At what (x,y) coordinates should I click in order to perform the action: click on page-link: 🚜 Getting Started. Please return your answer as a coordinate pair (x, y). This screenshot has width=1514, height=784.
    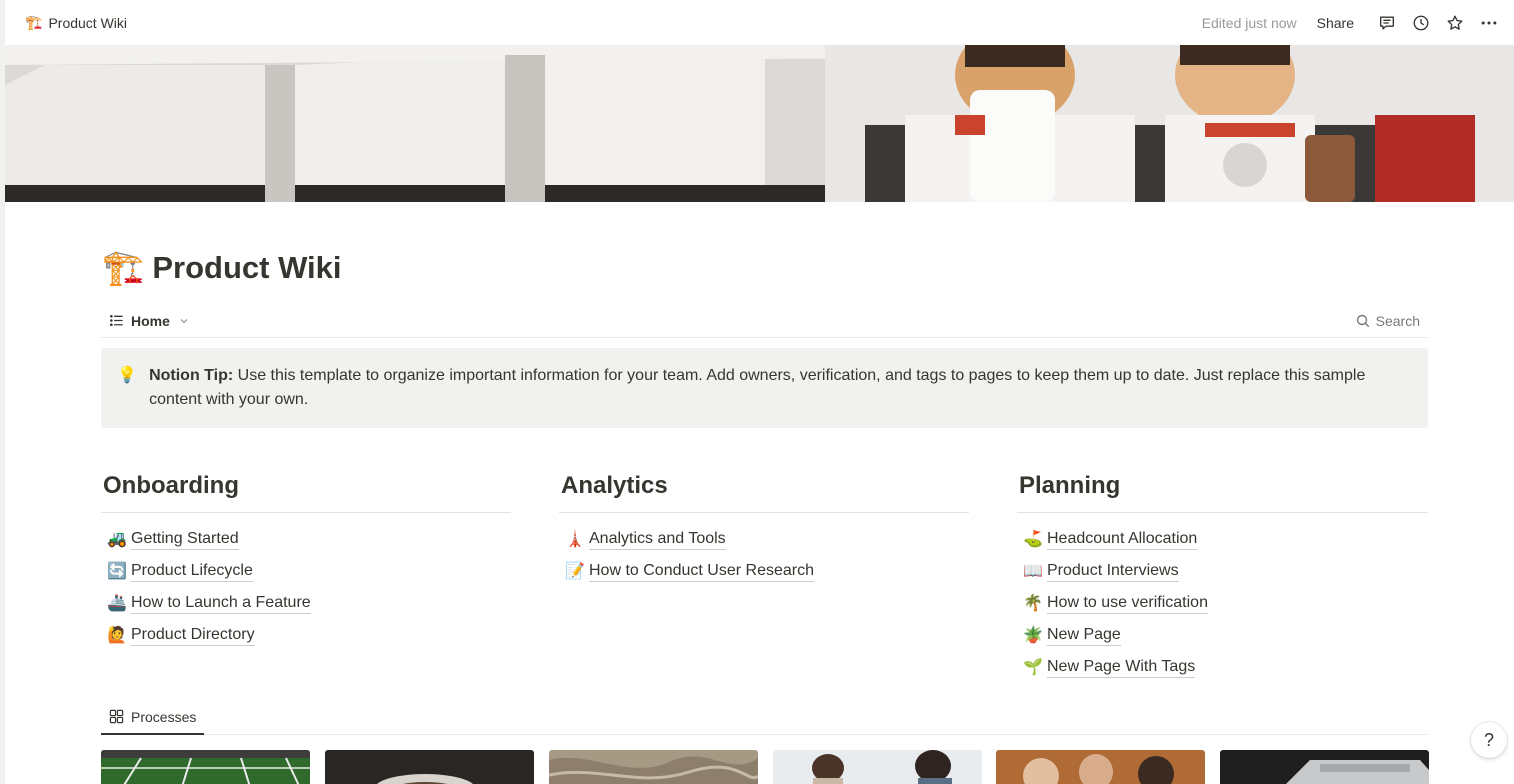
    Looking at the image, I should click on (306, 539).